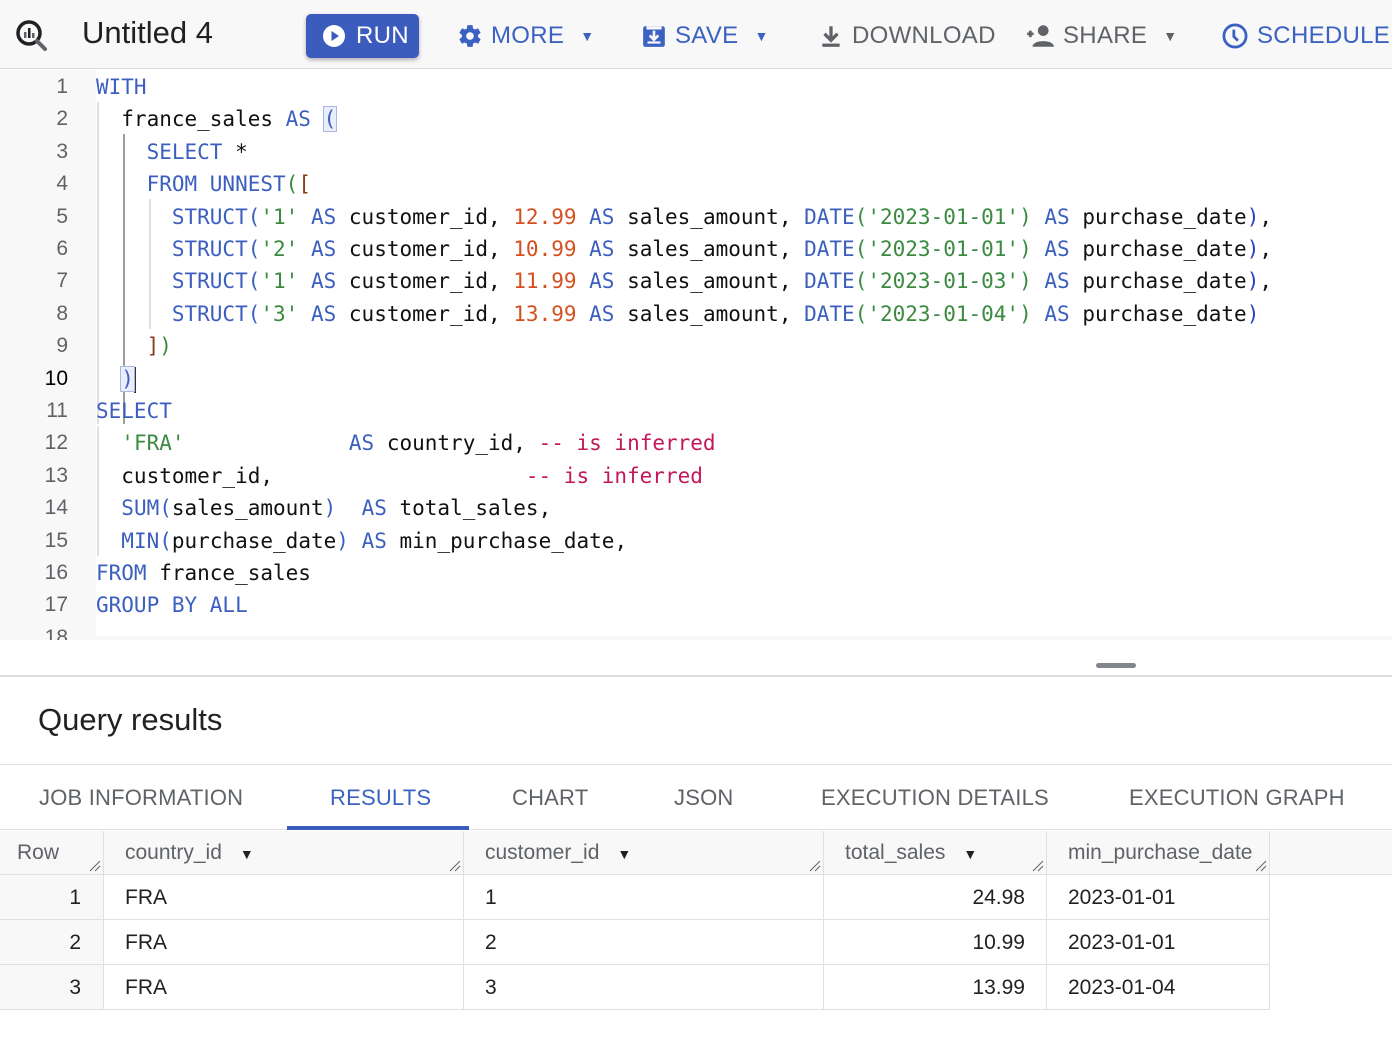  What do you see at coordinates (644, 987) in the screenshot?
I see `cell-customer-id: 3` at bounding box center [644, 987].